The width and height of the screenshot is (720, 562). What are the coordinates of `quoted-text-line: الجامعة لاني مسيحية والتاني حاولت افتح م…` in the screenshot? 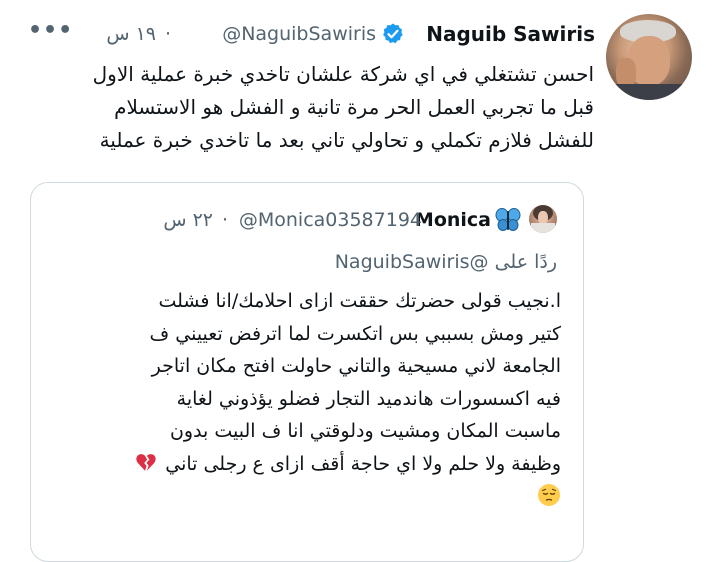 It's located at (356, 366).